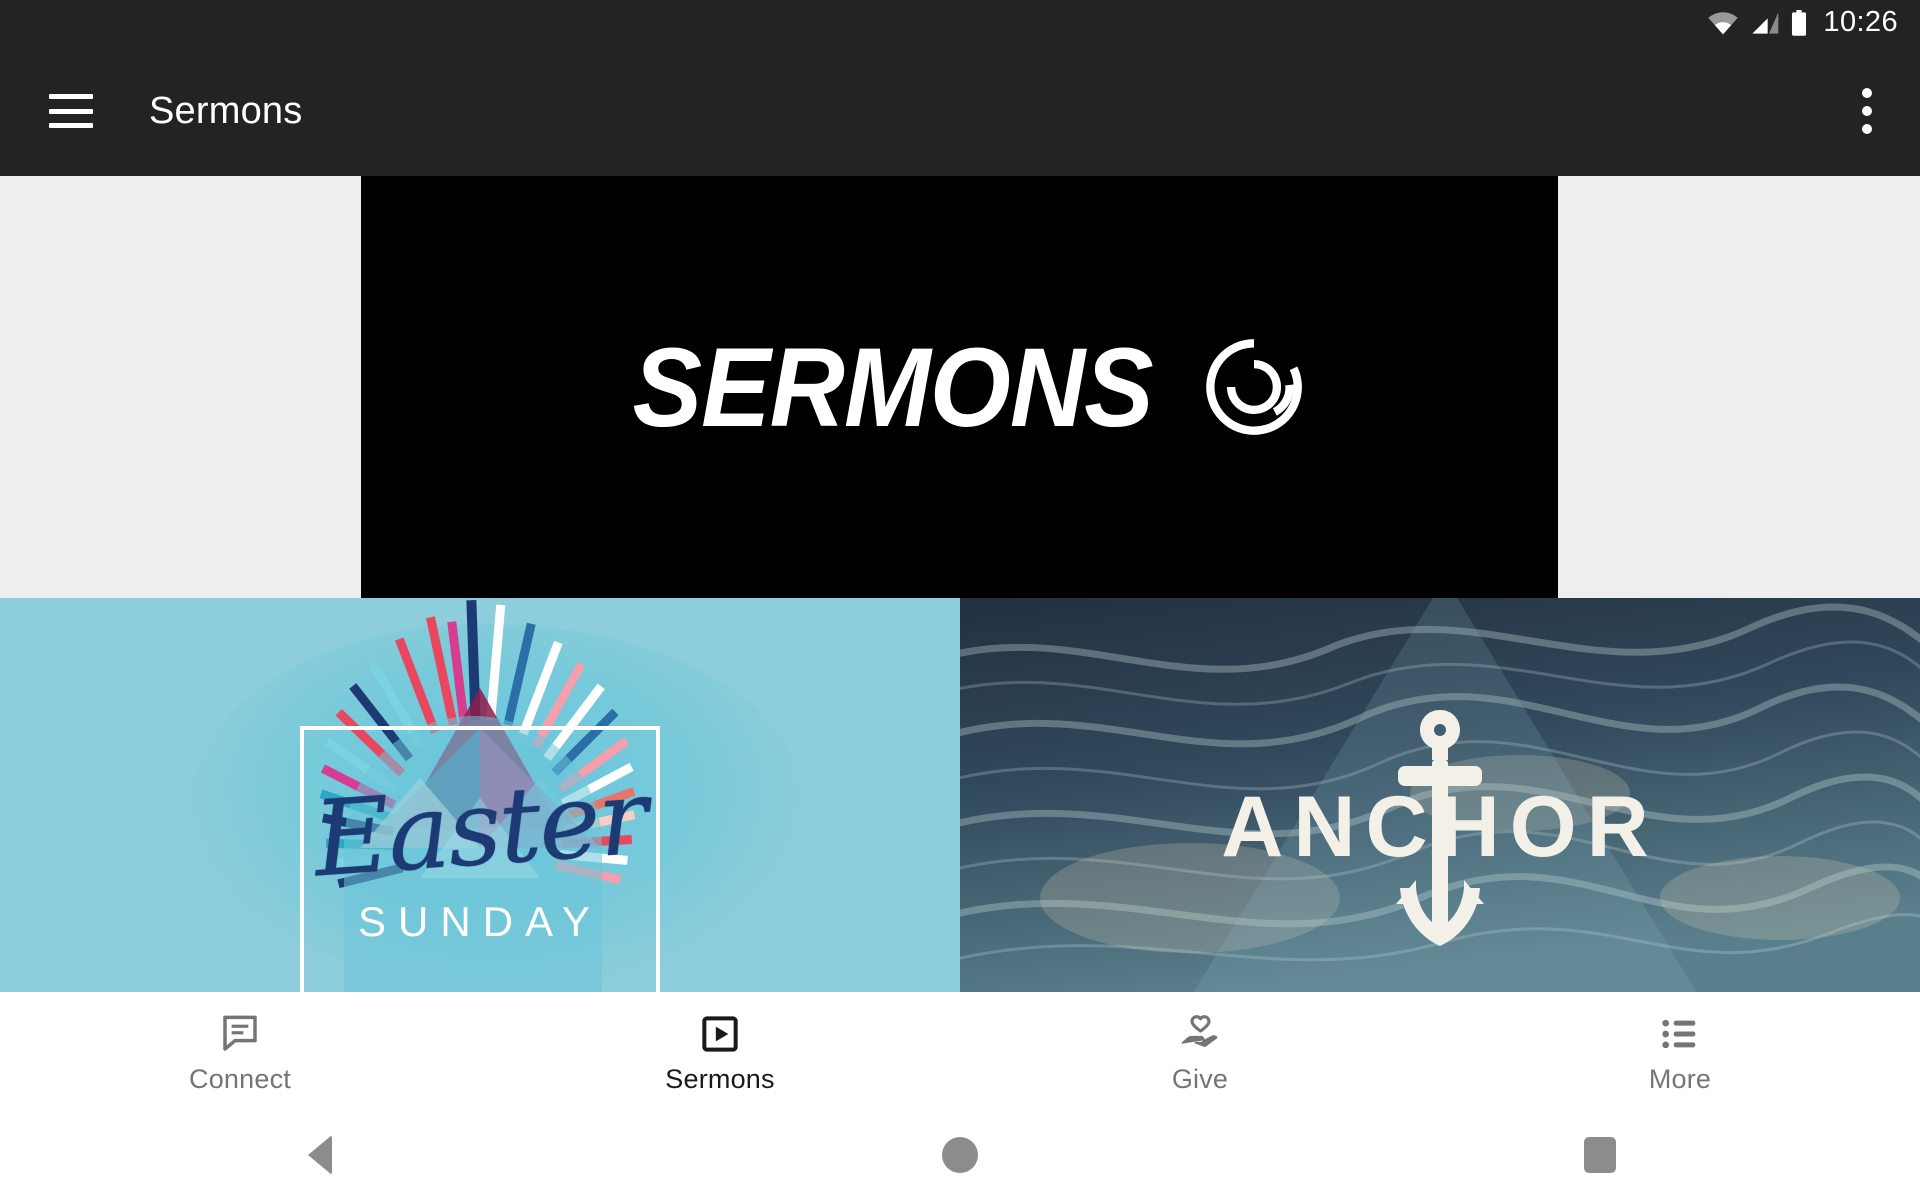  What do you see at coordinates (1765, 23) in the screenshot?
I see `cellular-signal-icon` at bounding box center [1765, 23].